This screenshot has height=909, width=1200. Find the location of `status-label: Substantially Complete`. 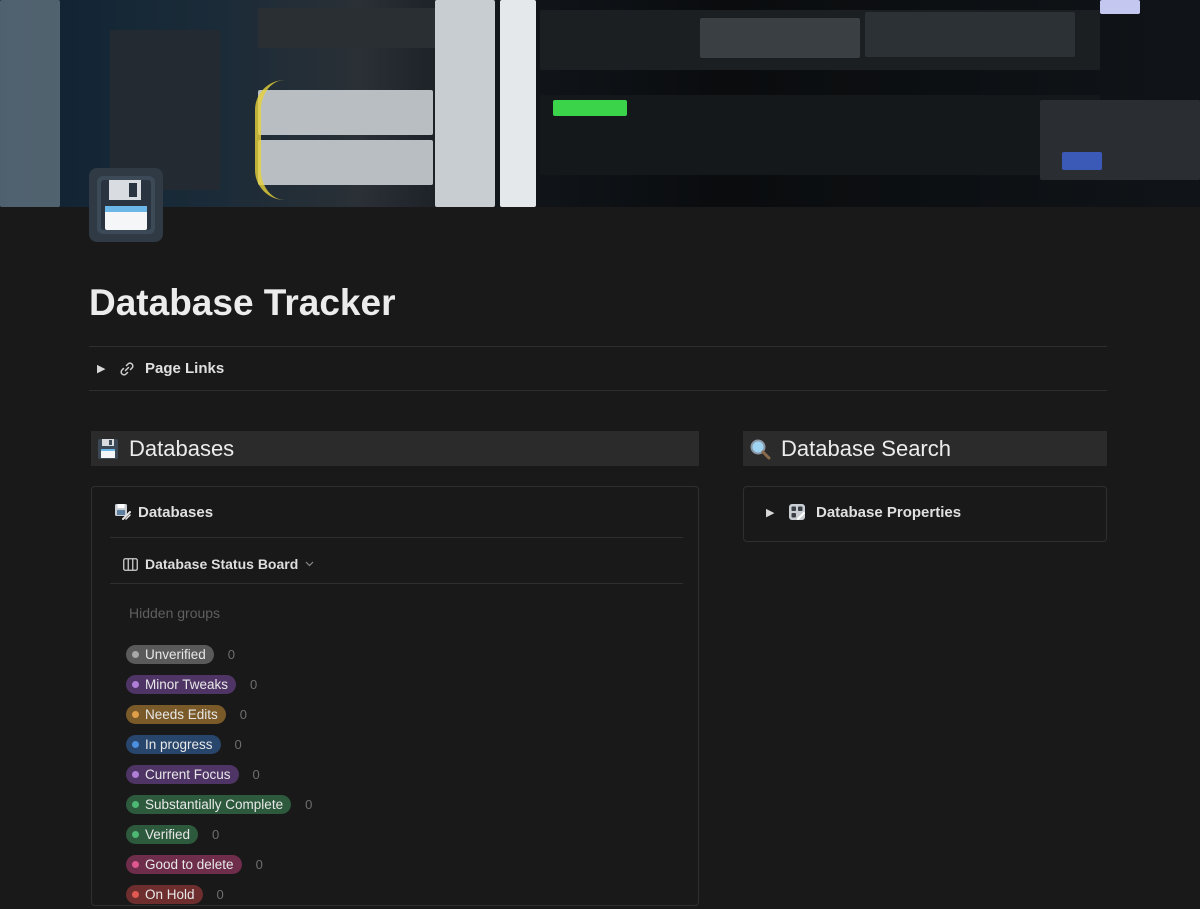

status-label: Substantially Complete is located at coordinates (214, 804).